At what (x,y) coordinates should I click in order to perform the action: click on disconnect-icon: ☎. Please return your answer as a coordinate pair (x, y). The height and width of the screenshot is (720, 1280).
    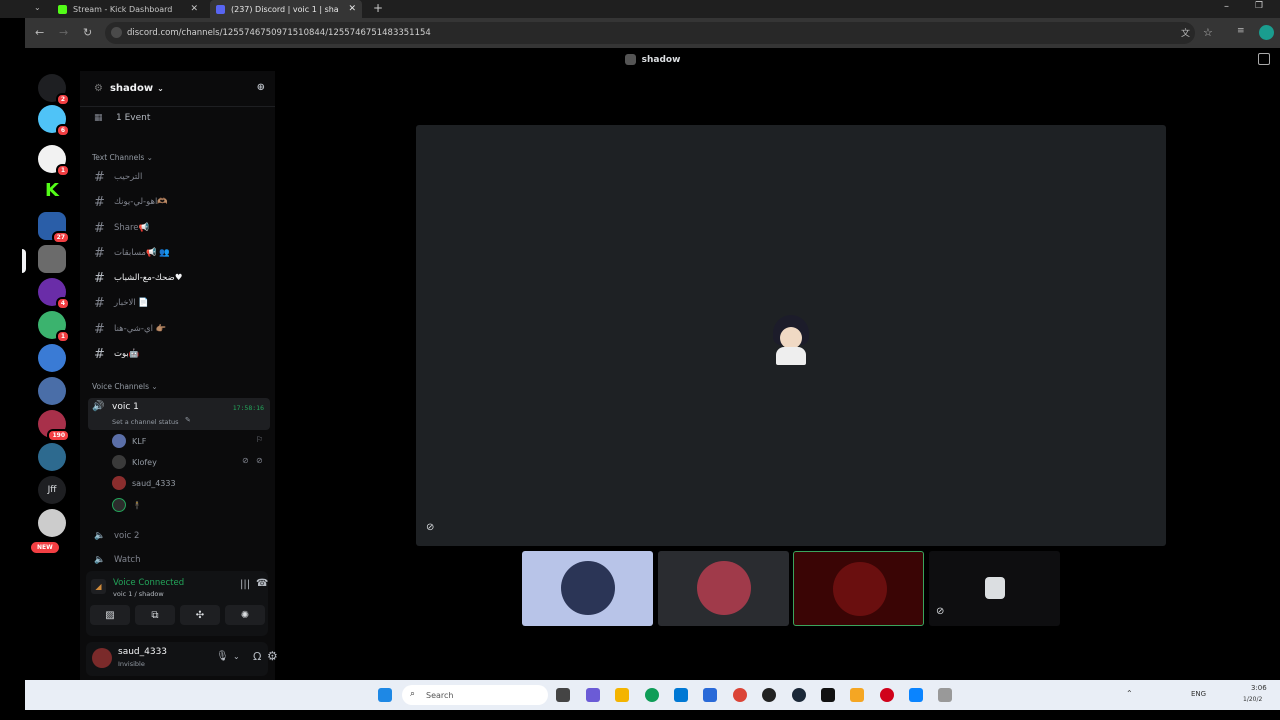
    Looking at the image, I should click on (262, 583).